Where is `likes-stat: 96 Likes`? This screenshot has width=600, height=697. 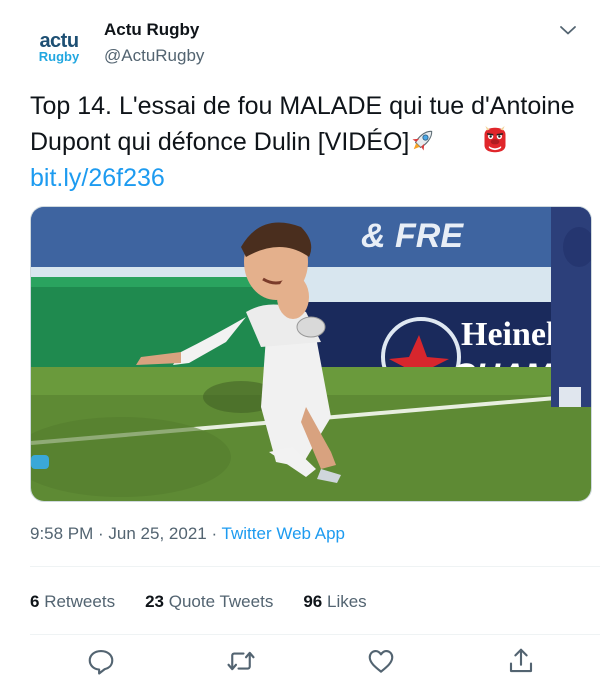
likes-stat: 96 Likes is located at coordinates (334, 602).